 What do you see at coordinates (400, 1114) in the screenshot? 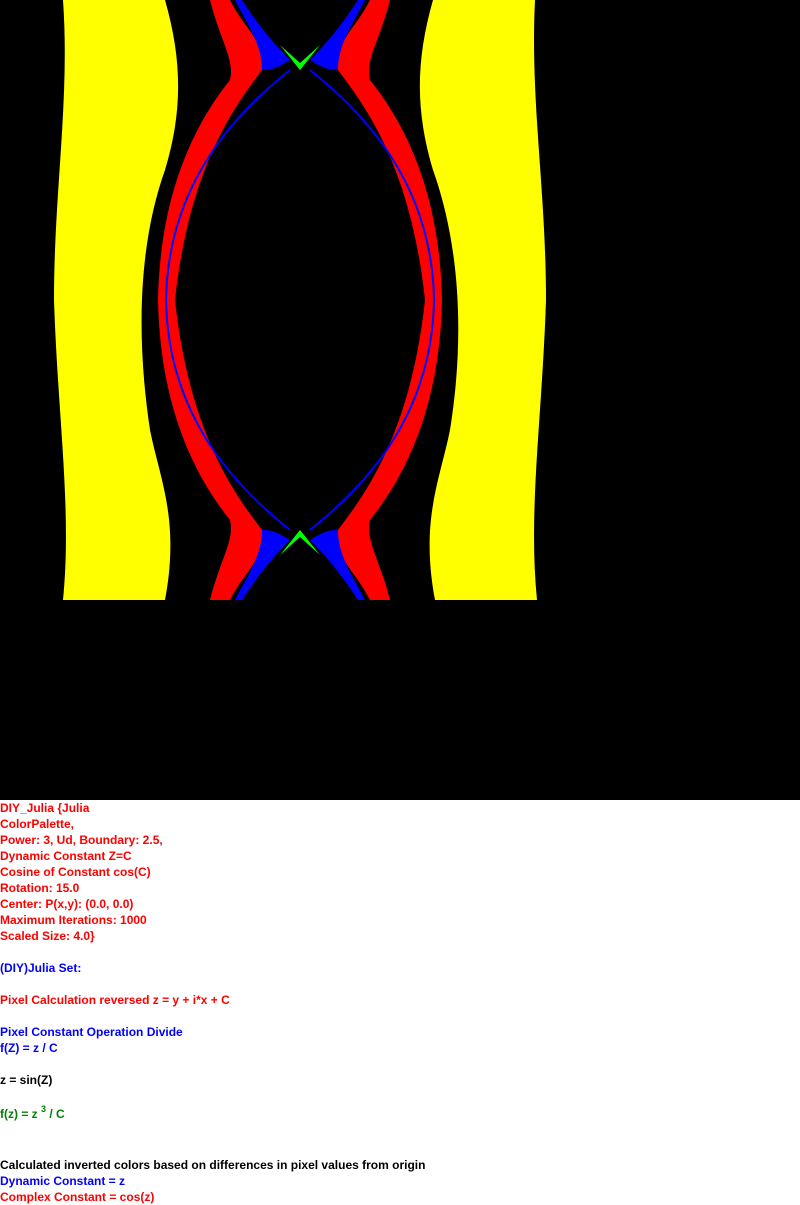
I see `f-of-z-formula: f(z) = z 3 / C` at bounding box center [400, 1114].